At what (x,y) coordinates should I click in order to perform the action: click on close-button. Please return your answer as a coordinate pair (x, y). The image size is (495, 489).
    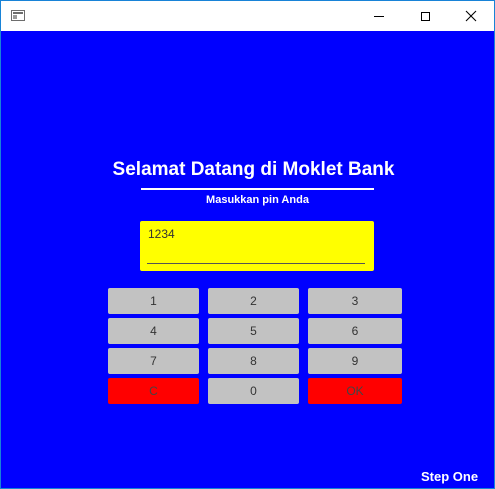
    Looking at the image, I should click on (471, 16).